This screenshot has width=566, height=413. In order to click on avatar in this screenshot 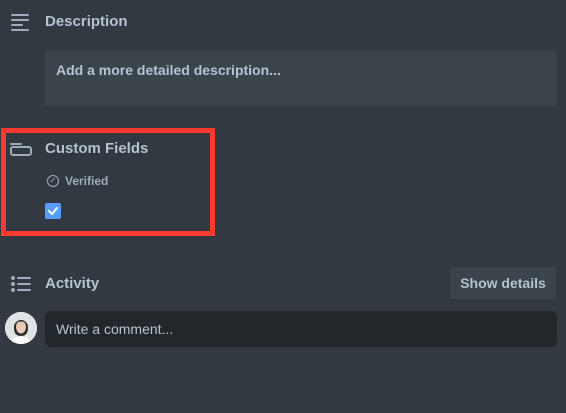, I will do `click(21, 328)`.